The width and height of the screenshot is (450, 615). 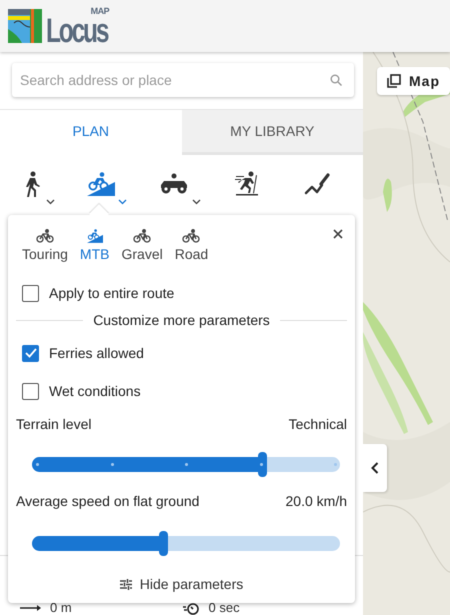 I want to click on search-icon, so click(x=336, y=80).